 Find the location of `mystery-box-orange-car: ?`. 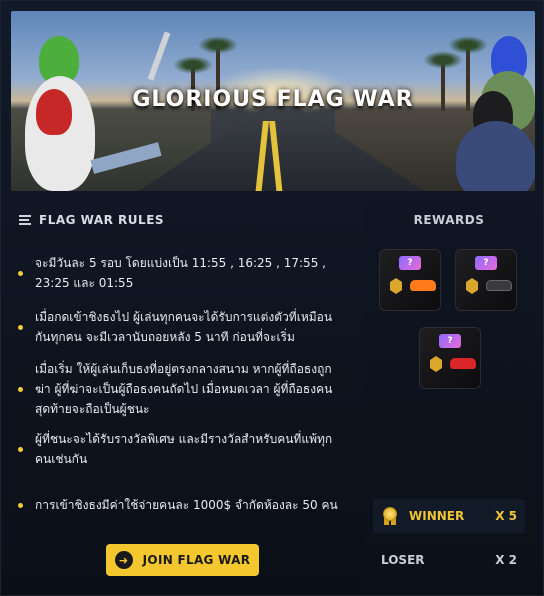

mystery-box-orange-car: ? is located at coordinates (410, 280).